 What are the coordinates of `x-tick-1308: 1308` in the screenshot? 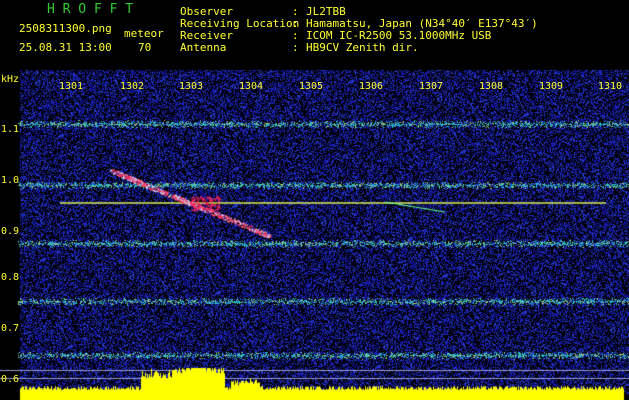 It's located at (491, 86).